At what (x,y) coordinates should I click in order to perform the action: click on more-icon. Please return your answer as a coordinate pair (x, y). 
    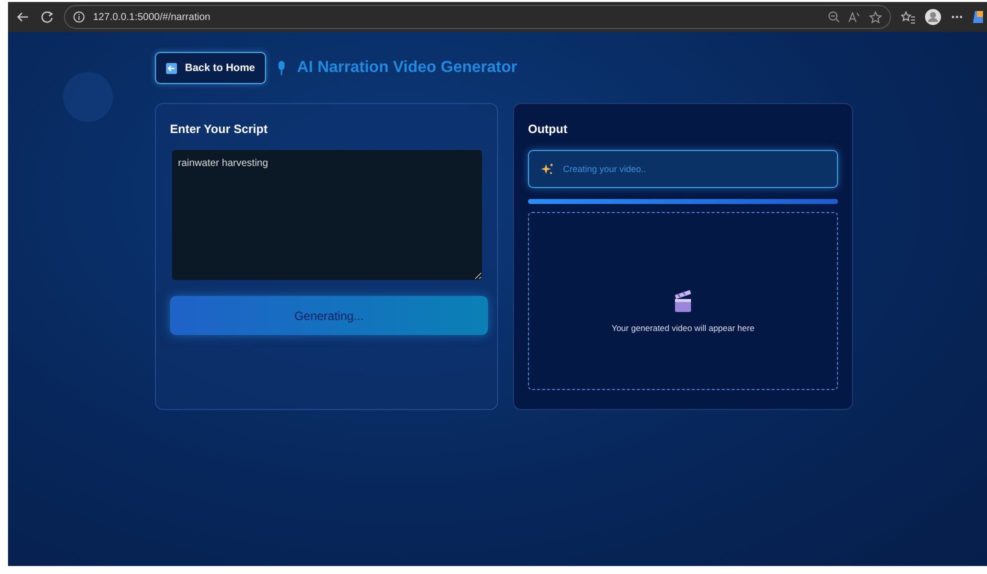
    Looking at the image, I should click on (957, 17).